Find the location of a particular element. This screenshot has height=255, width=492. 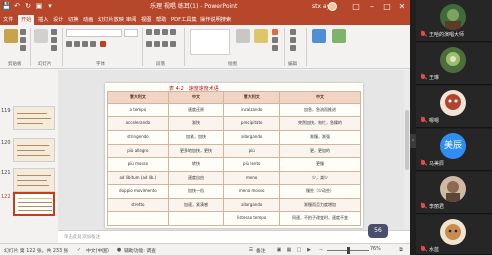

table-cell: 慢些（少动些） is located at coordinates (320, 191).